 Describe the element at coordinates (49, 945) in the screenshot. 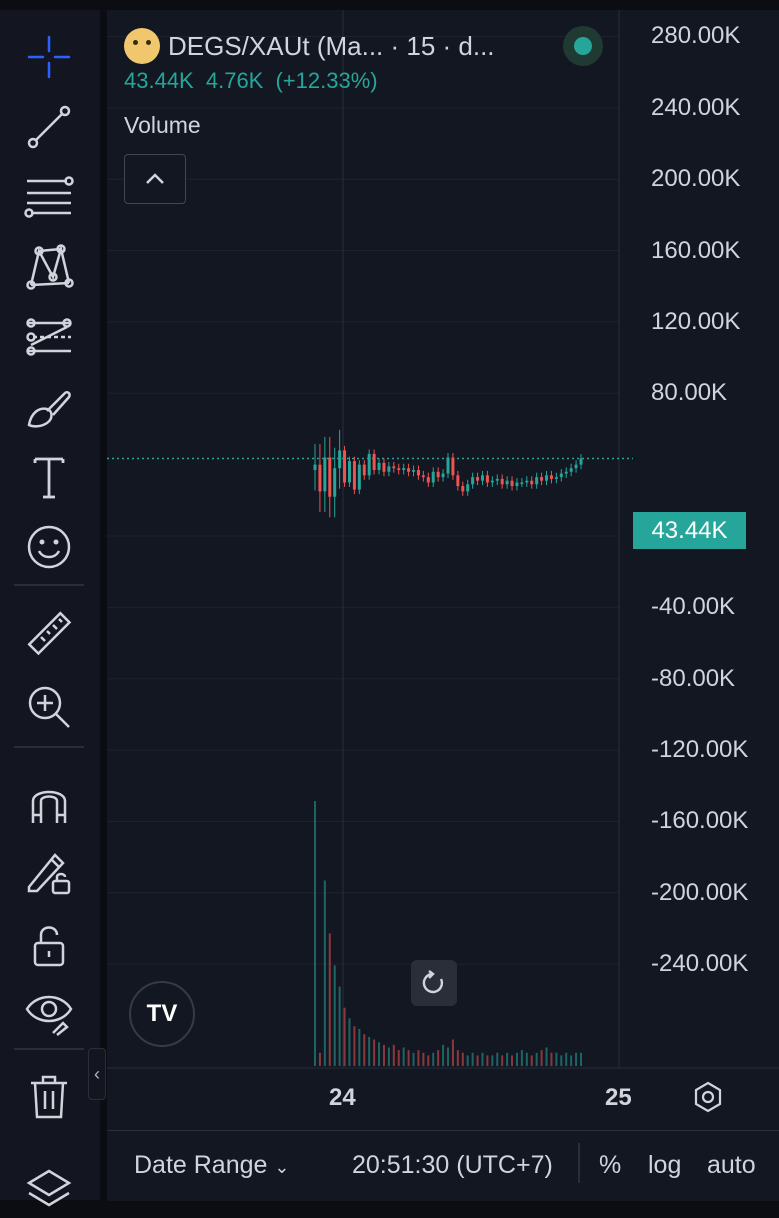

I see `lock-icon` at that location.